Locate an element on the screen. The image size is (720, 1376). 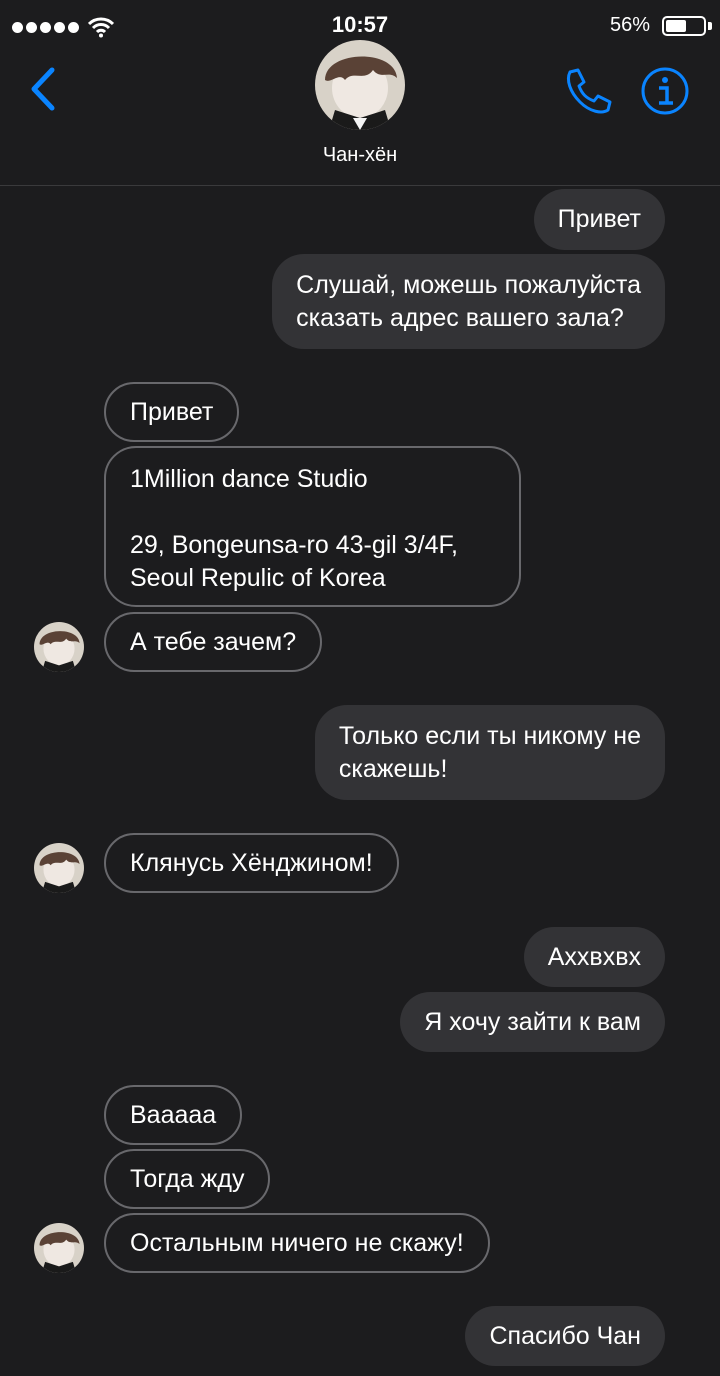
message-bubble-sent: Привет is located at coordinates (599, 219).